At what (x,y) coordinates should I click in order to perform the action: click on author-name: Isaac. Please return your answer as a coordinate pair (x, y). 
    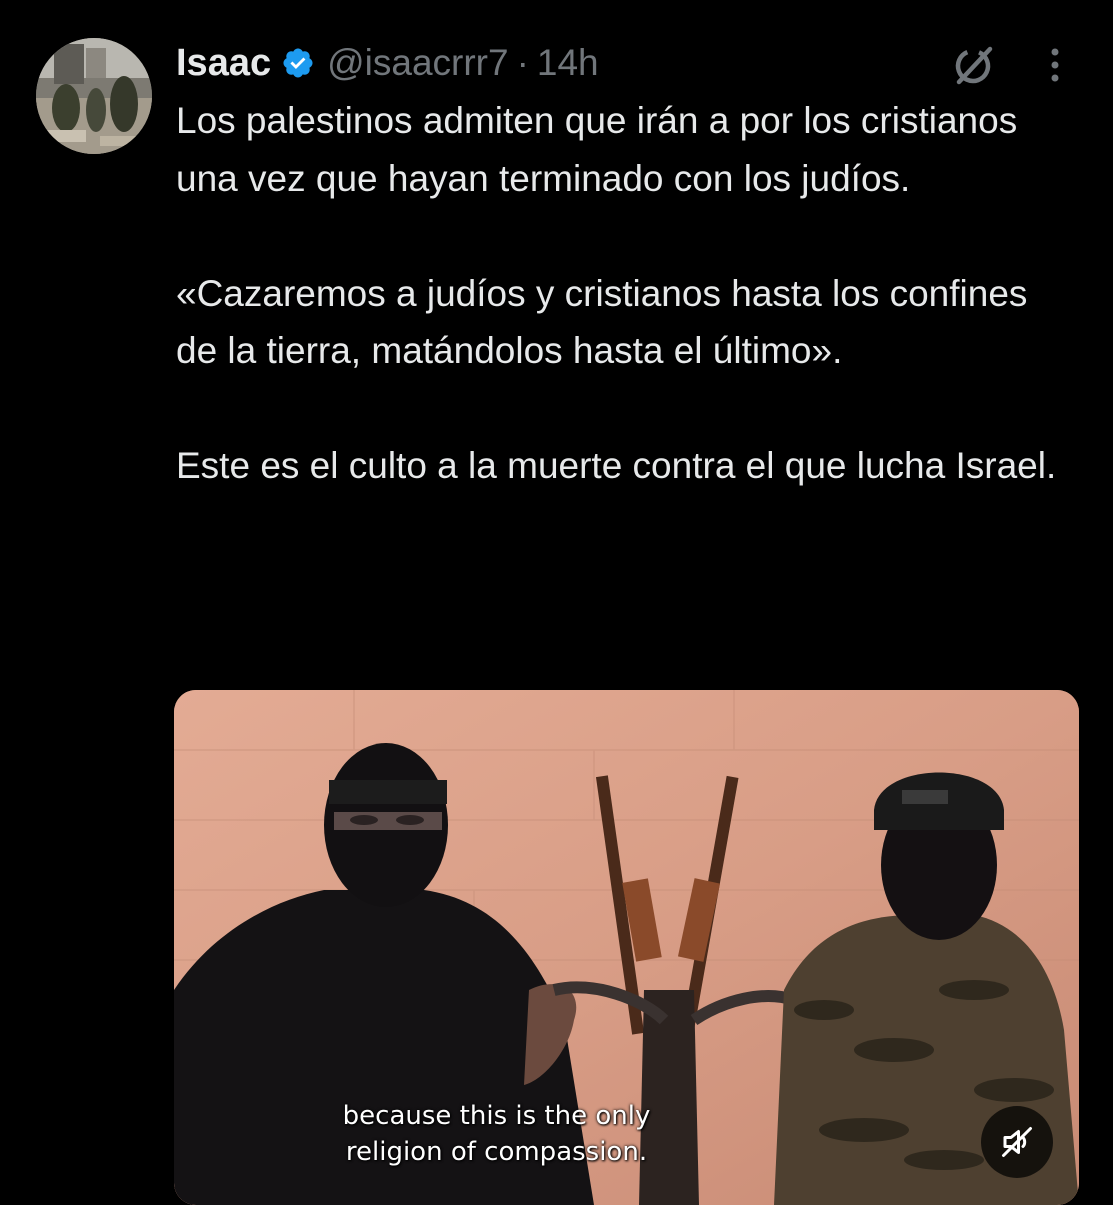
    Looking at the image, I should click on (223, 63).